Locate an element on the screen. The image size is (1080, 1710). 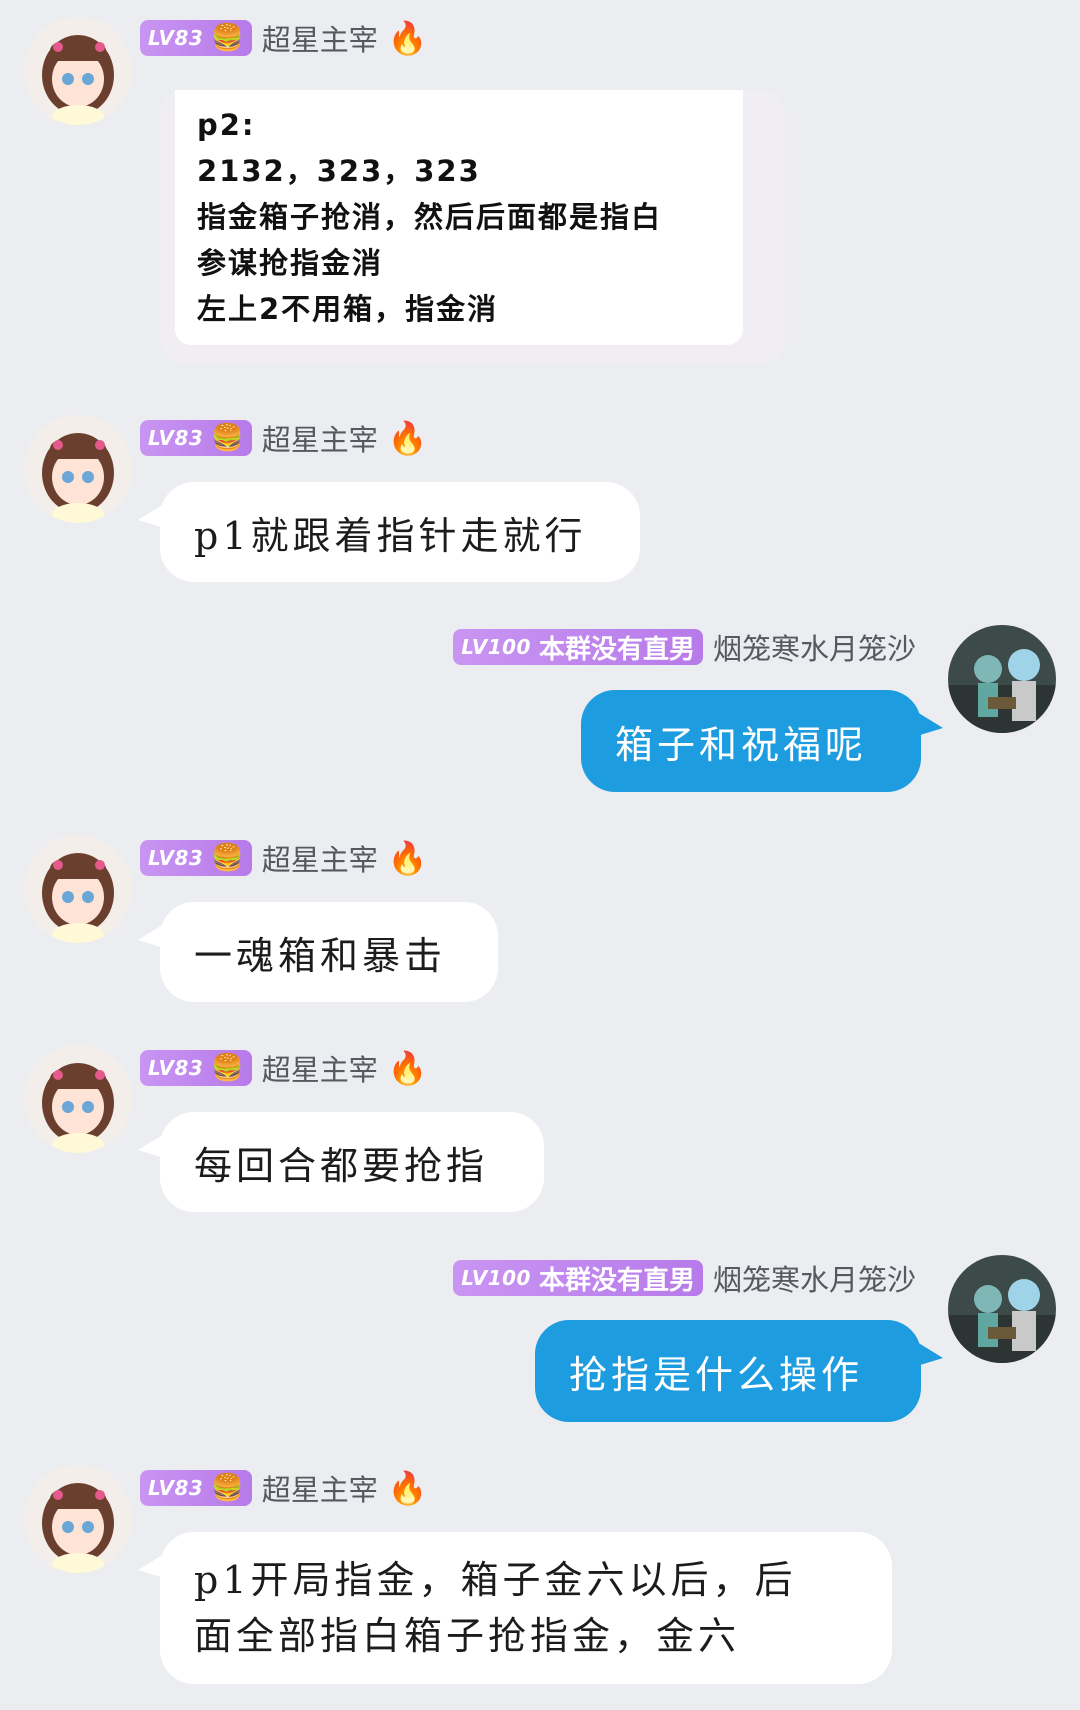
message-bubble: 一魂箱和暴击 is located at coordinates (318, 952).